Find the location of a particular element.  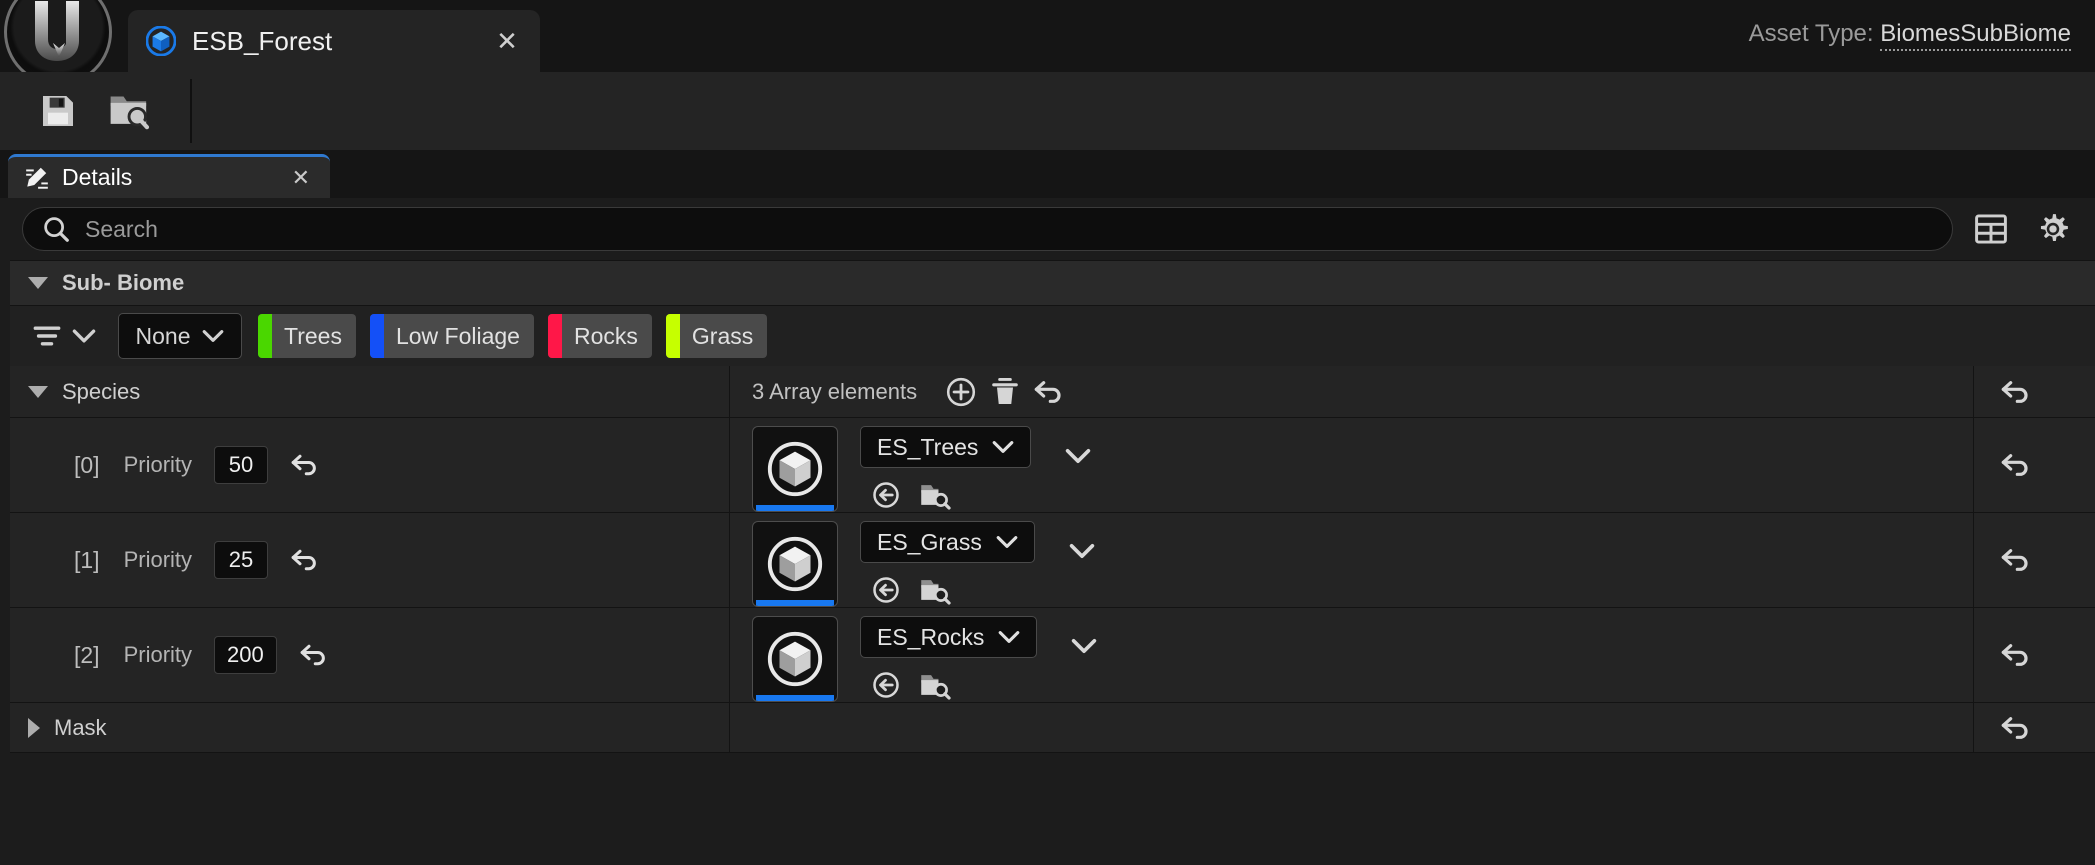

asset-picker-dropdown: ES_Grass is located at coordinates (947, 542).